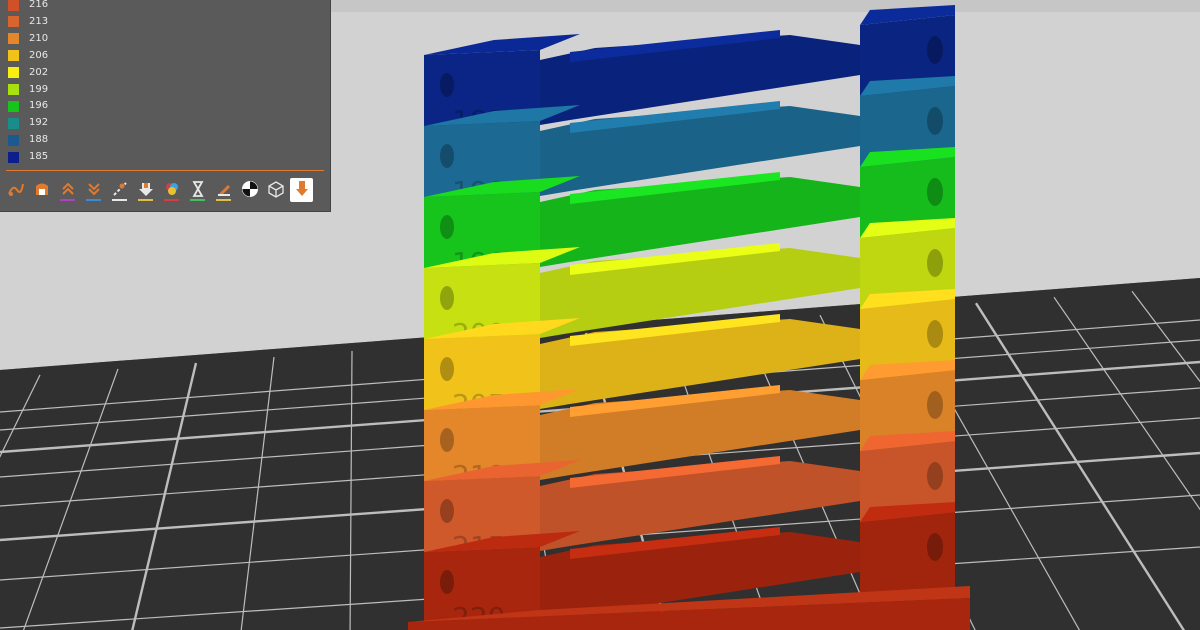 This screenshot has width=1200, height=630. I want to click on view-options-toolbar, so click(158, 191).